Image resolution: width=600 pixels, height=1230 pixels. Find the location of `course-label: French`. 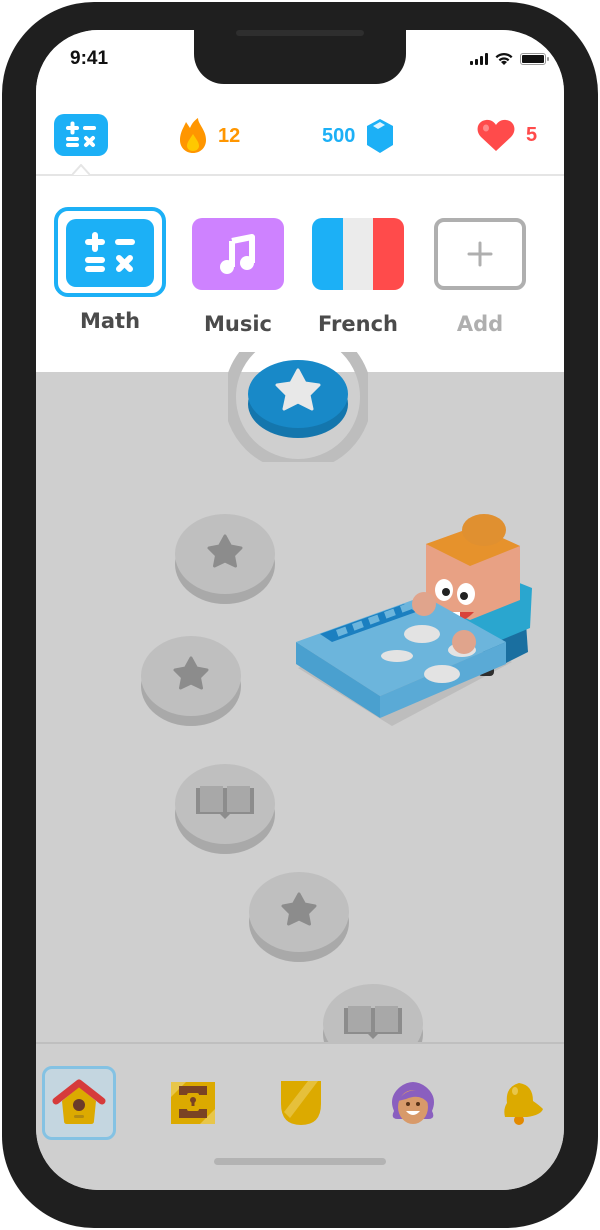

course-label: French is located at coordinates (358, 324).